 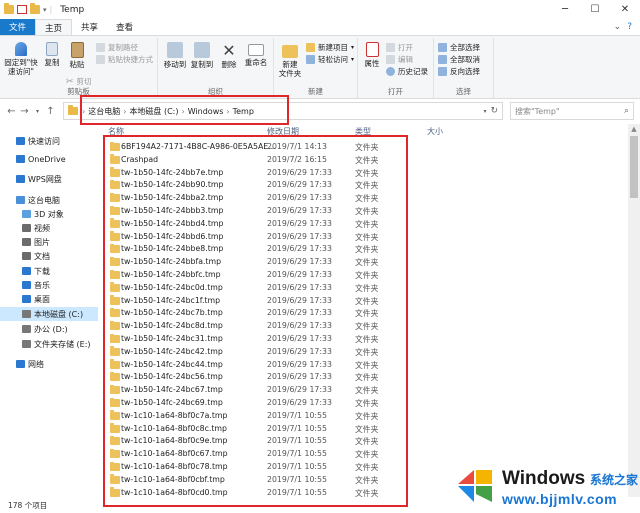 I want to click on delete-button: ✕ 删除, so click(x=229, y=56).